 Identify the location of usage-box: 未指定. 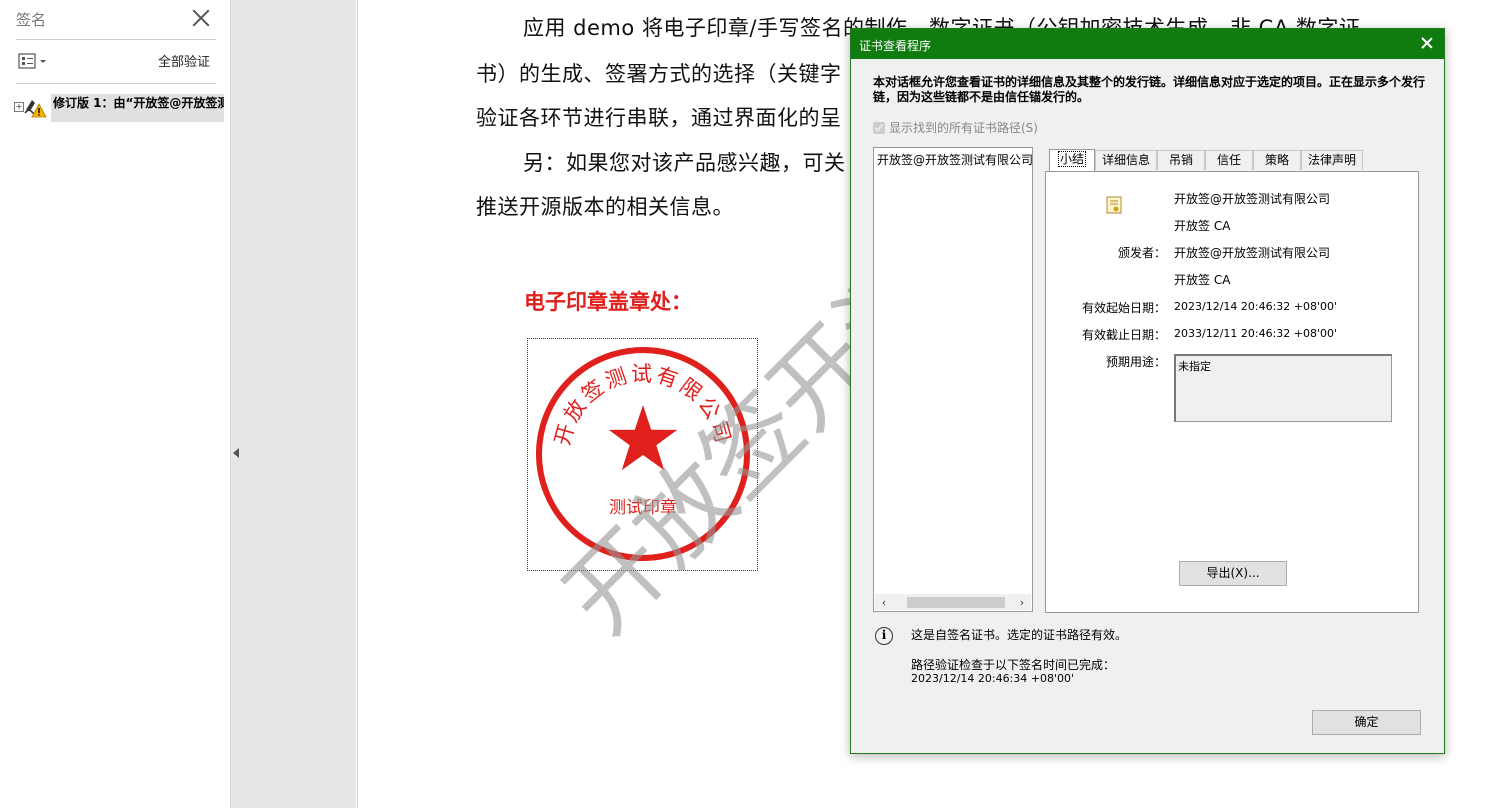
(1283, 388).